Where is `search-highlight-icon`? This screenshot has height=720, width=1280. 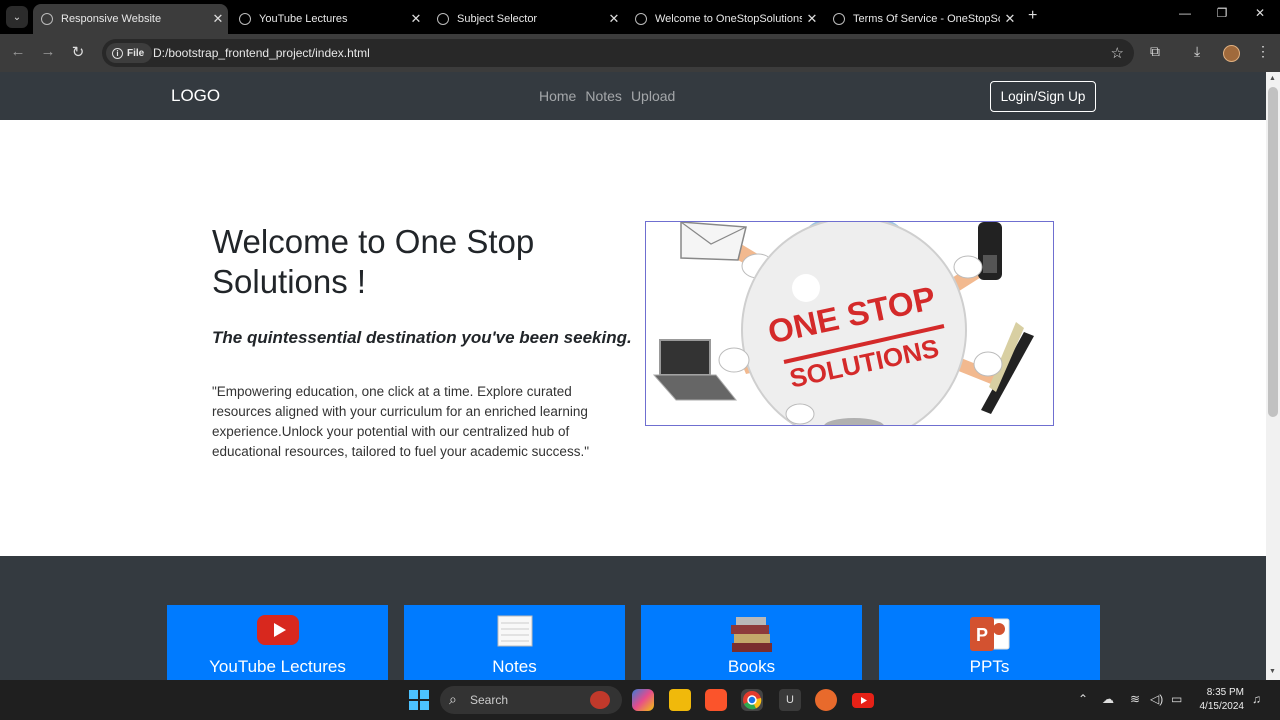 search-highlight-icon is located at coordinates (600, 700).